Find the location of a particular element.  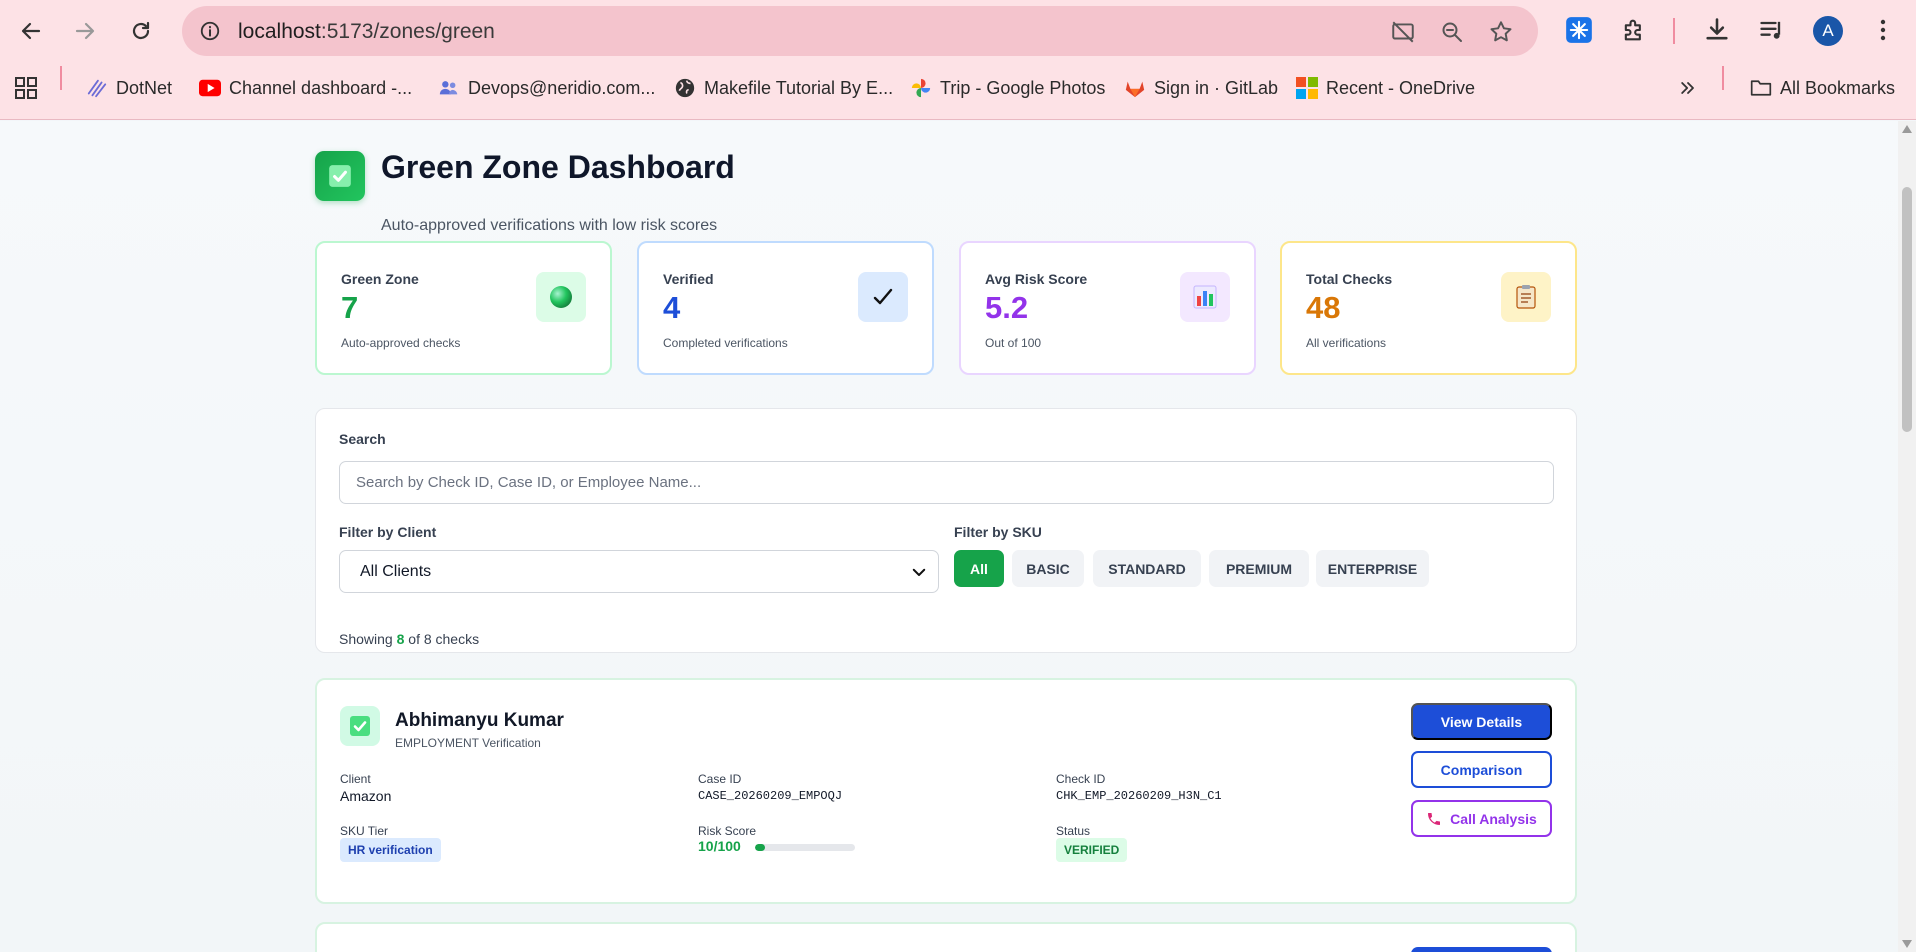

verification-type: EMPLOYMENT Verification is located at coordinates (468, 743).